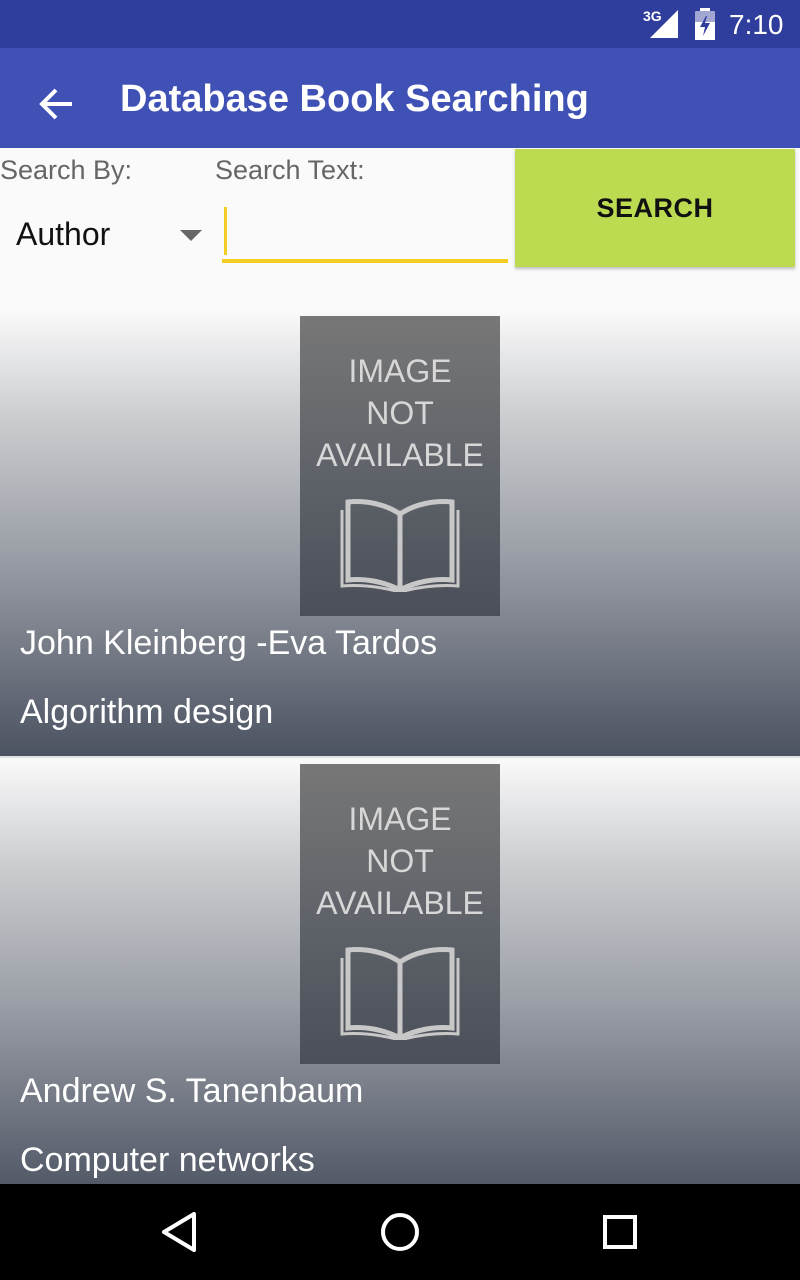  Describe the element at coordinates (655, 208) in the screenshot. I see `search-button: SEARCH` at that location.